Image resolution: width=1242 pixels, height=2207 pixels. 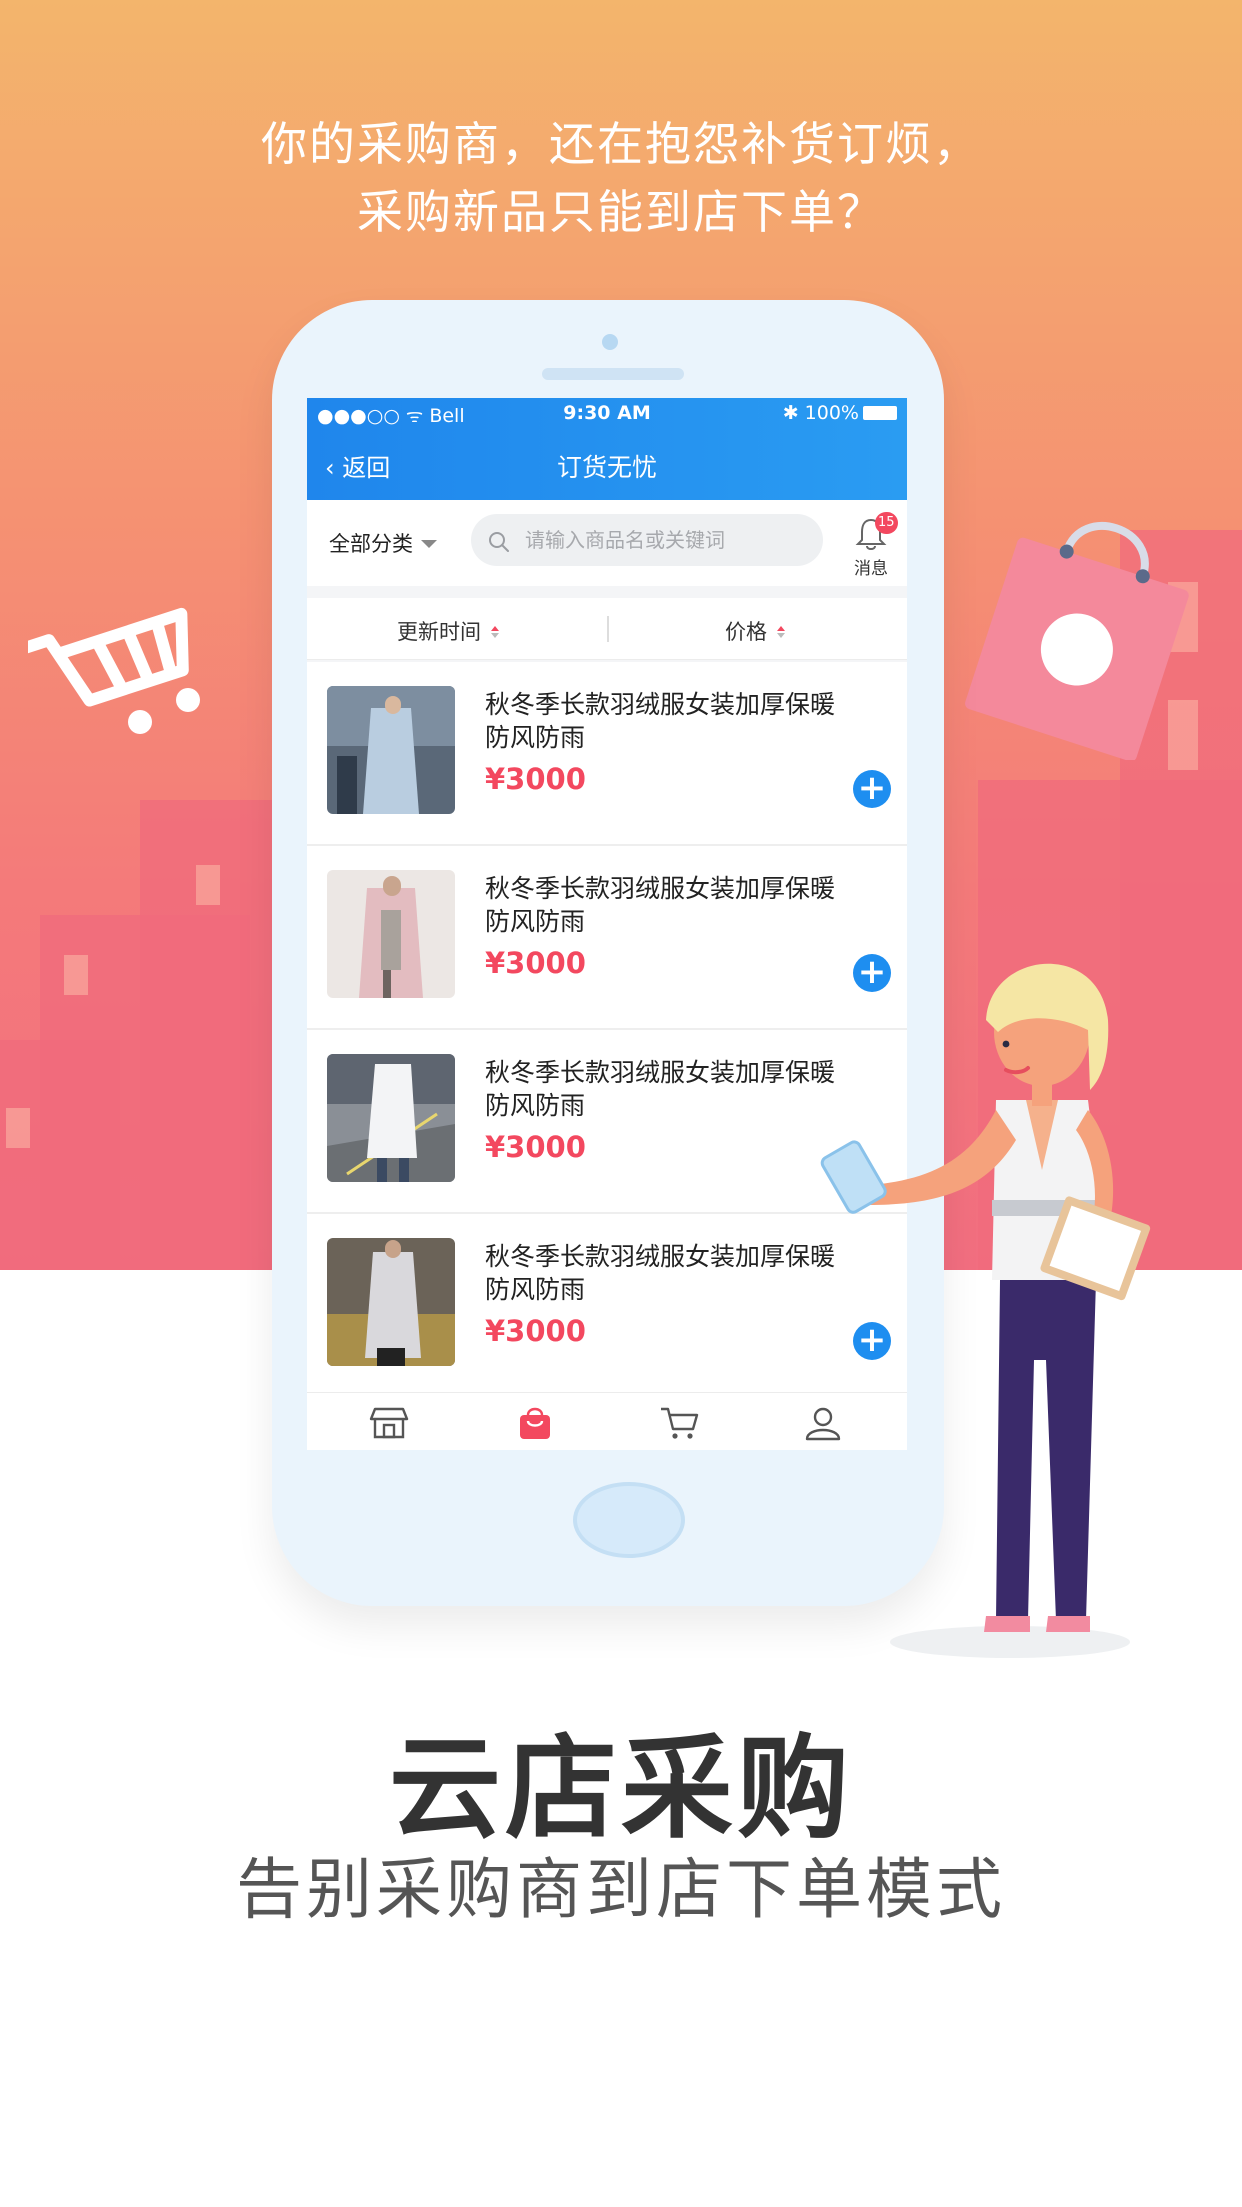 I want to click on phone-camera, so click(x=610, y=342).